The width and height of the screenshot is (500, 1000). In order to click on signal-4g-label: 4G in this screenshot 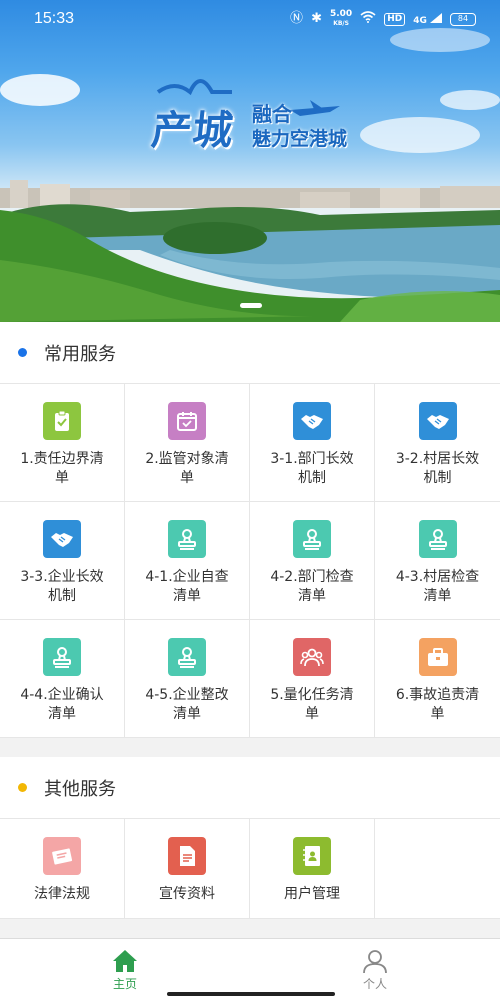, I will do `click(420, 20)`.